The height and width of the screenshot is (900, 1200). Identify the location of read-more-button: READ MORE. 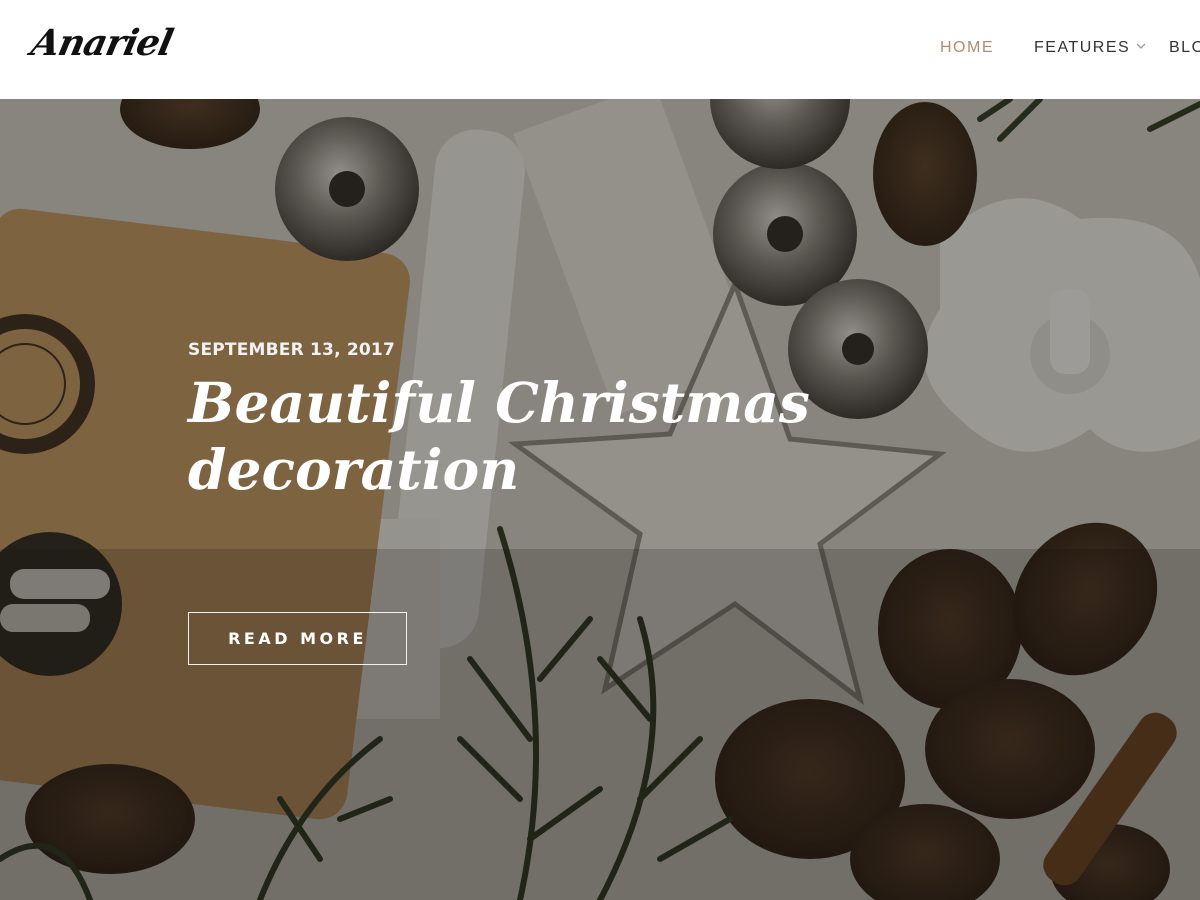
(297, 638).